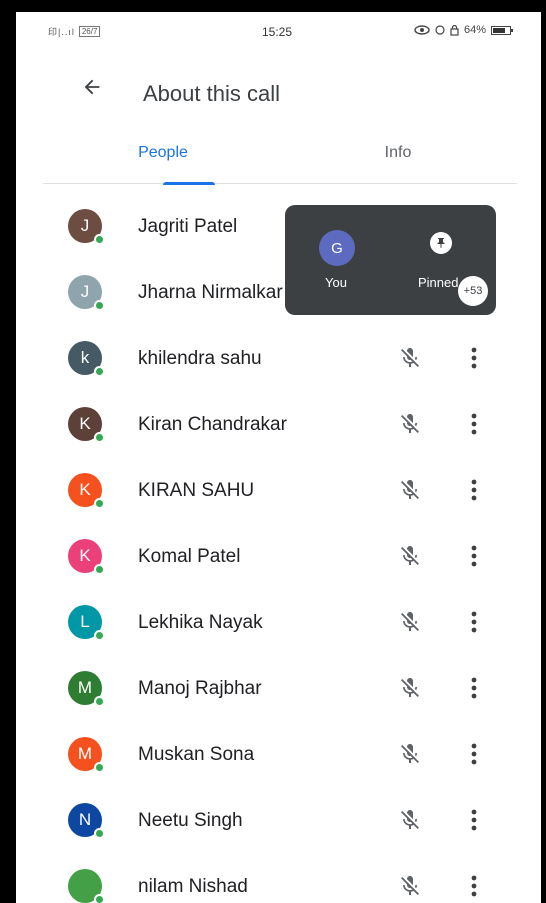 This screenshot has height=903, width=546. What do you see at coordinates (278, 823) in the screenshot?
I see `participant-row: N Neetu Singh` at bounding box center [278, 823].